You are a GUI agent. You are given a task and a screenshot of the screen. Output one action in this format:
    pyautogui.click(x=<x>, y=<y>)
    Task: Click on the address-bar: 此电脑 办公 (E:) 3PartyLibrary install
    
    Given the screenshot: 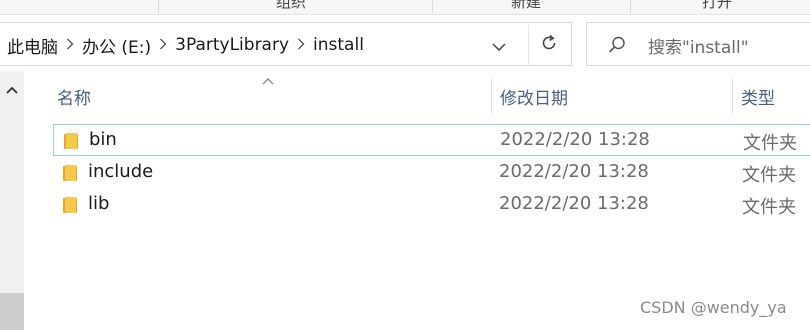 What is the action you would take?
    pyautogui.click(x=286, y=44)
    